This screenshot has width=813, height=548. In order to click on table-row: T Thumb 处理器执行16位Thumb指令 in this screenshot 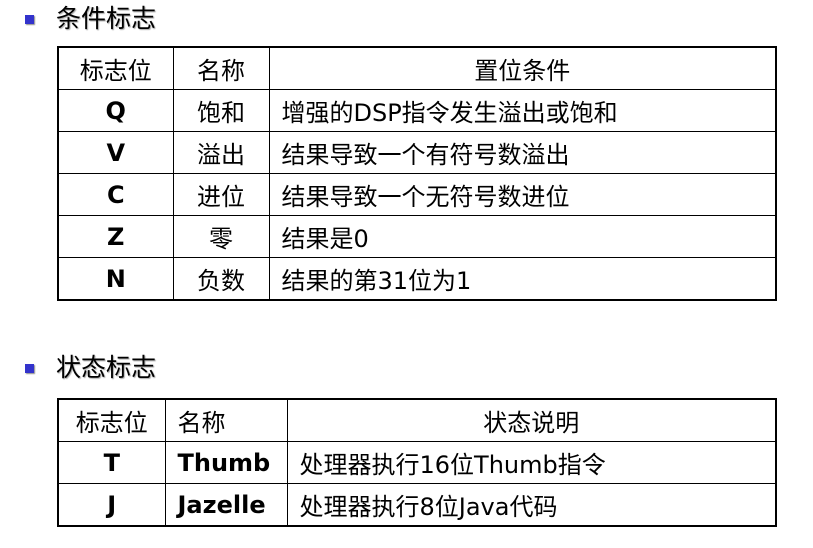, I will do `click(417, 462)`.